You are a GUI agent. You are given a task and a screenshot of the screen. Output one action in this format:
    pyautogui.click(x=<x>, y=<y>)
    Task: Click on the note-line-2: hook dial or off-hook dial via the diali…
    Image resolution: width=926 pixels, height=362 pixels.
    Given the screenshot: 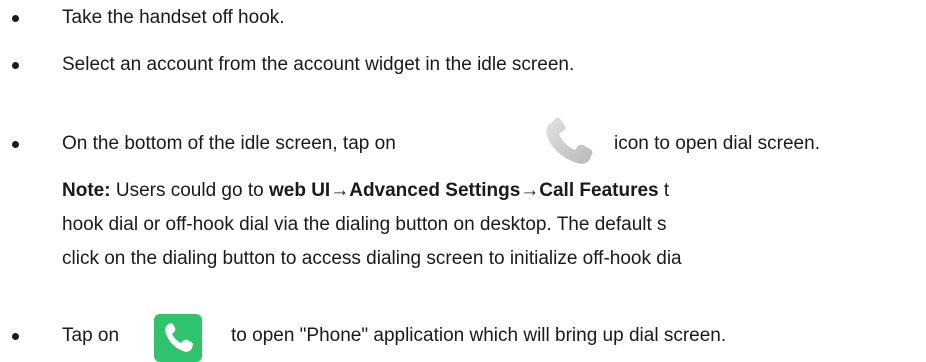 What is the action you would take?
    pyautogui.click(x=364, y=224)
    